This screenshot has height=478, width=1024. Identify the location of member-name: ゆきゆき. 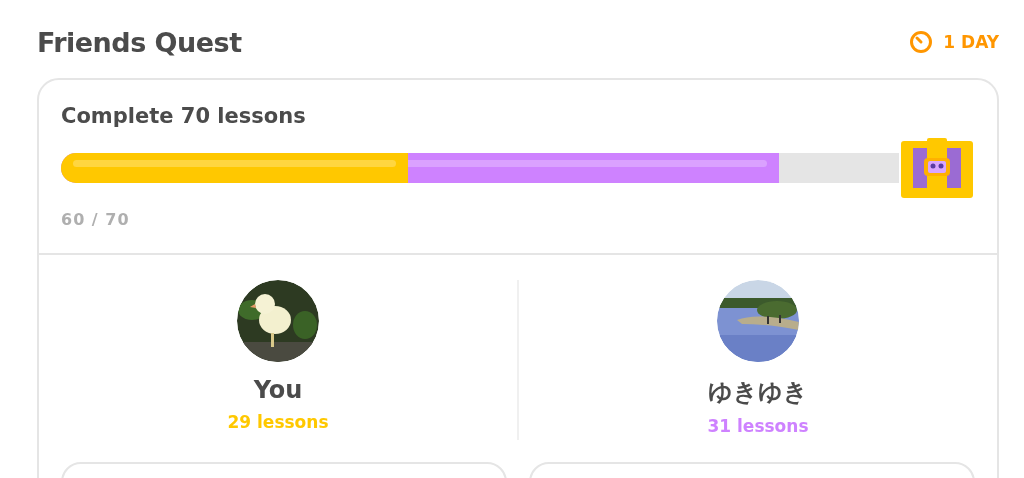
(758, 392).